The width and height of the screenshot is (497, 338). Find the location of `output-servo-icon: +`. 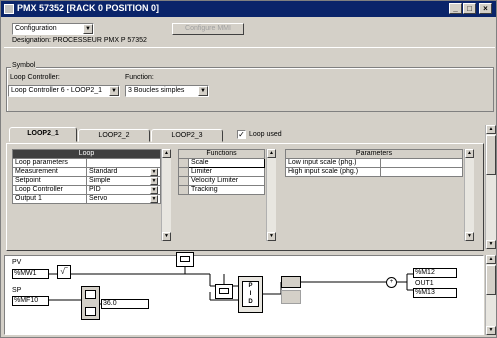

output-servo-icon: + is located at coordinates (391, 282).